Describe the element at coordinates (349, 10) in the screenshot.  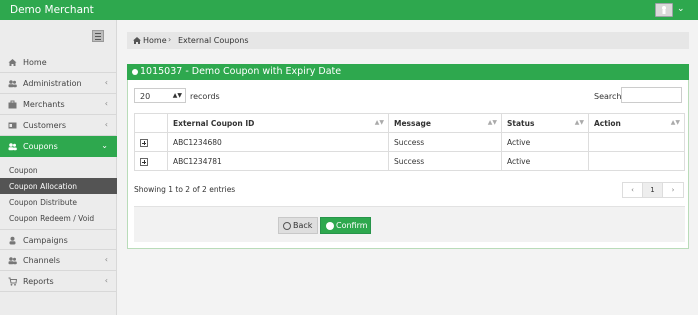
I see `top-bar: Demo Merchant ⌄` at that location.